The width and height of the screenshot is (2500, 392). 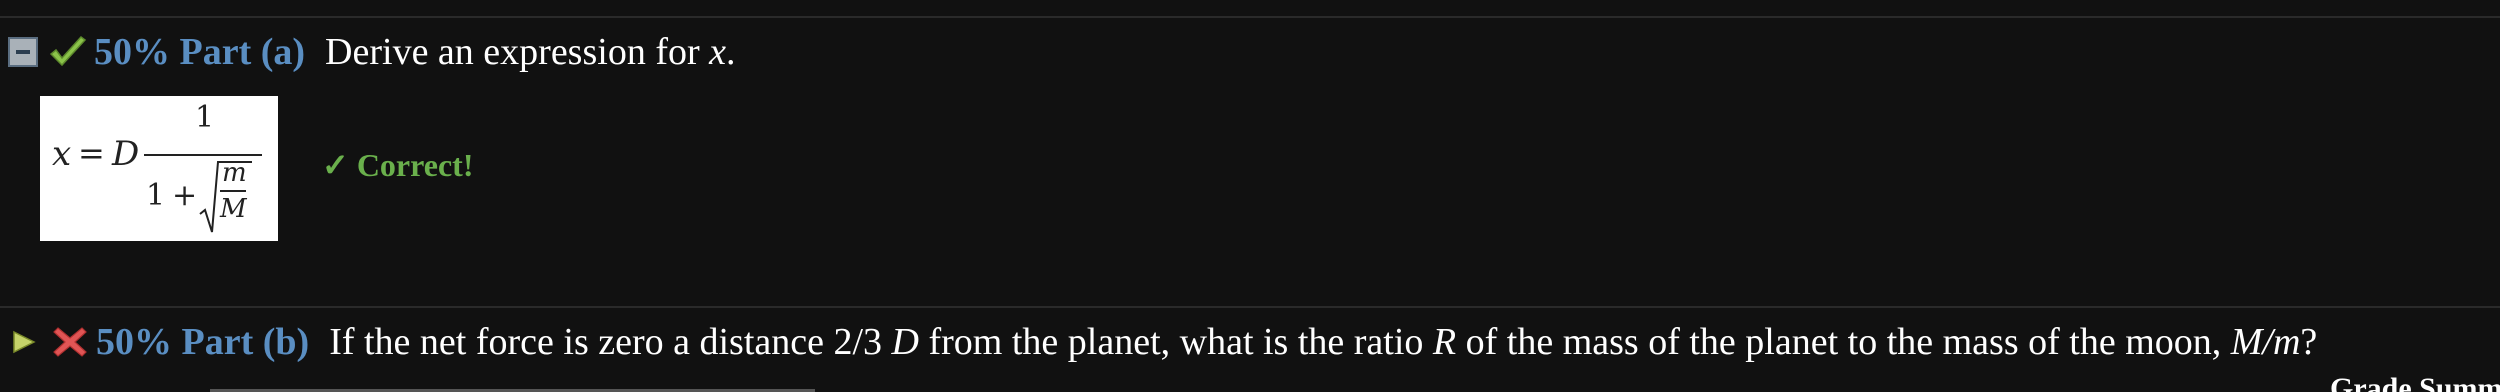 I want to click on part-b-label: Part (b), so click(x=245, y=342).